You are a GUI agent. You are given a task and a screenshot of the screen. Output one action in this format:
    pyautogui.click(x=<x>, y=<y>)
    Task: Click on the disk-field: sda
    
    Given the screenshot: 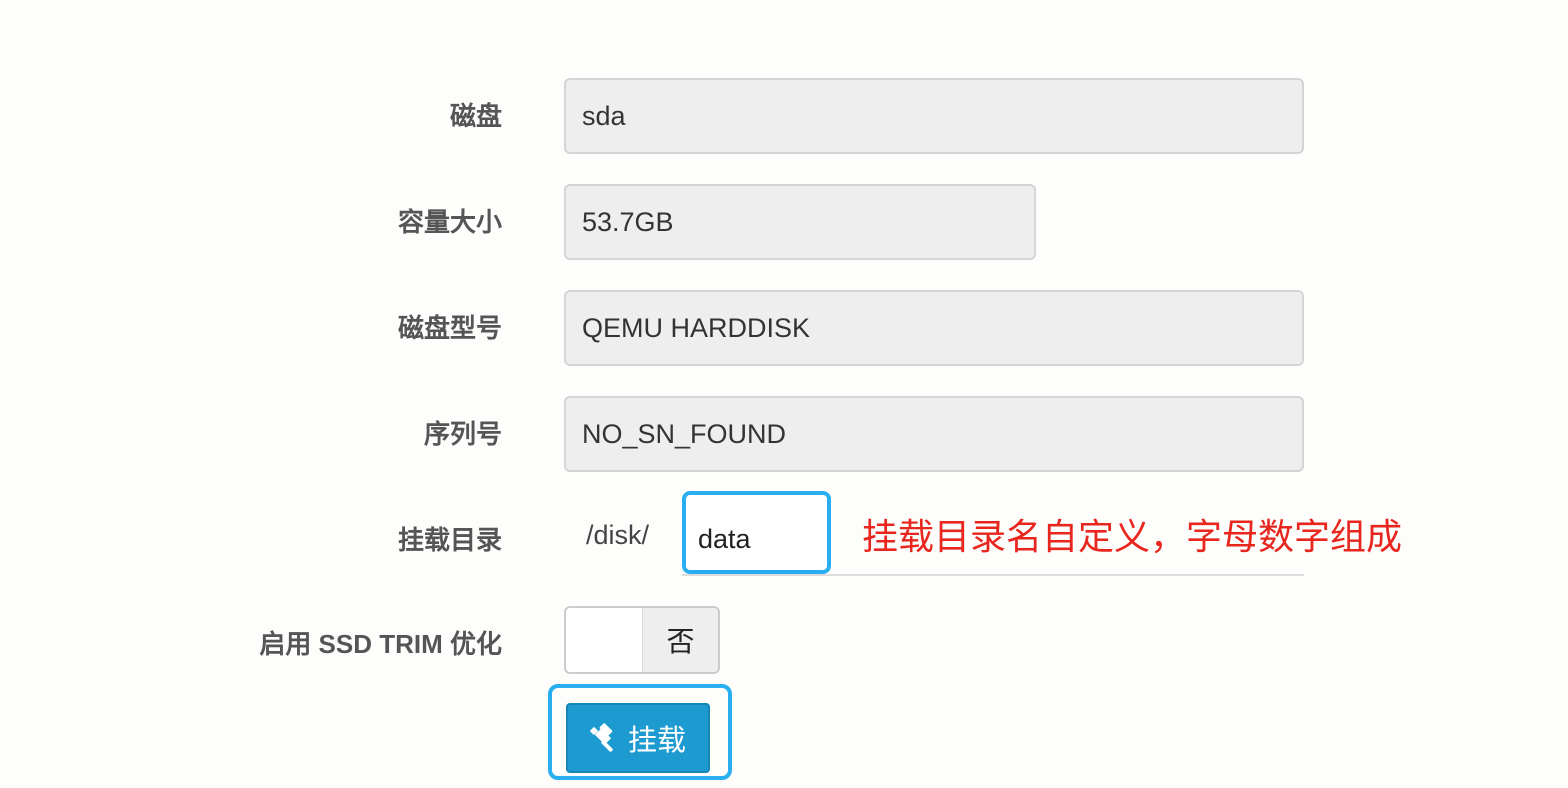 What is the action you would take?
    pyautogui.click(x=934, y=116)
    